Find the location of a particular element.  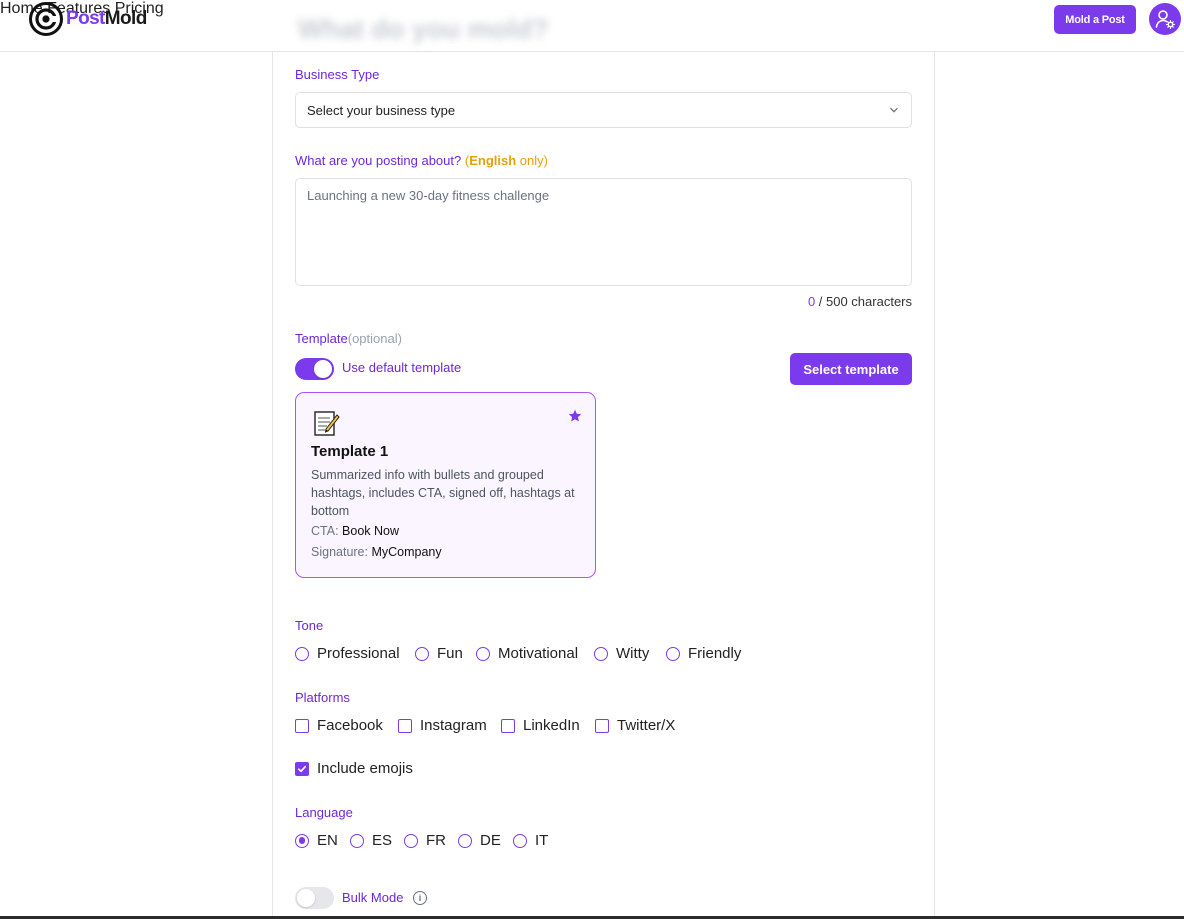

language-option-es: ES is located at coordinates (371, 840).